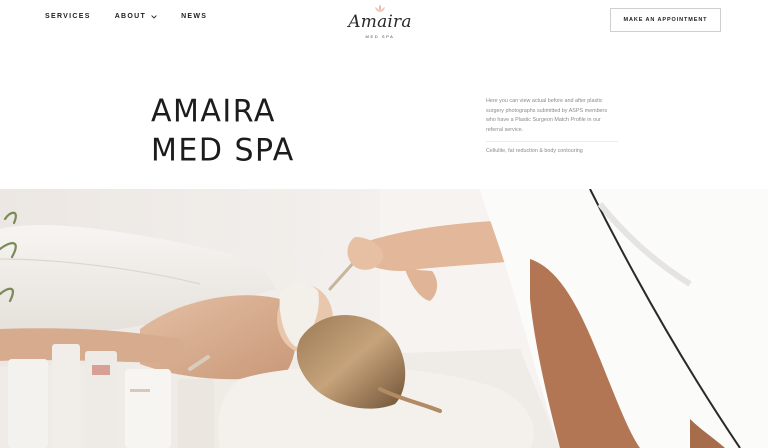 This screenshot has width=768, height=448. I want to click on logo-subtitle: MED SPA, so click(380, 36).